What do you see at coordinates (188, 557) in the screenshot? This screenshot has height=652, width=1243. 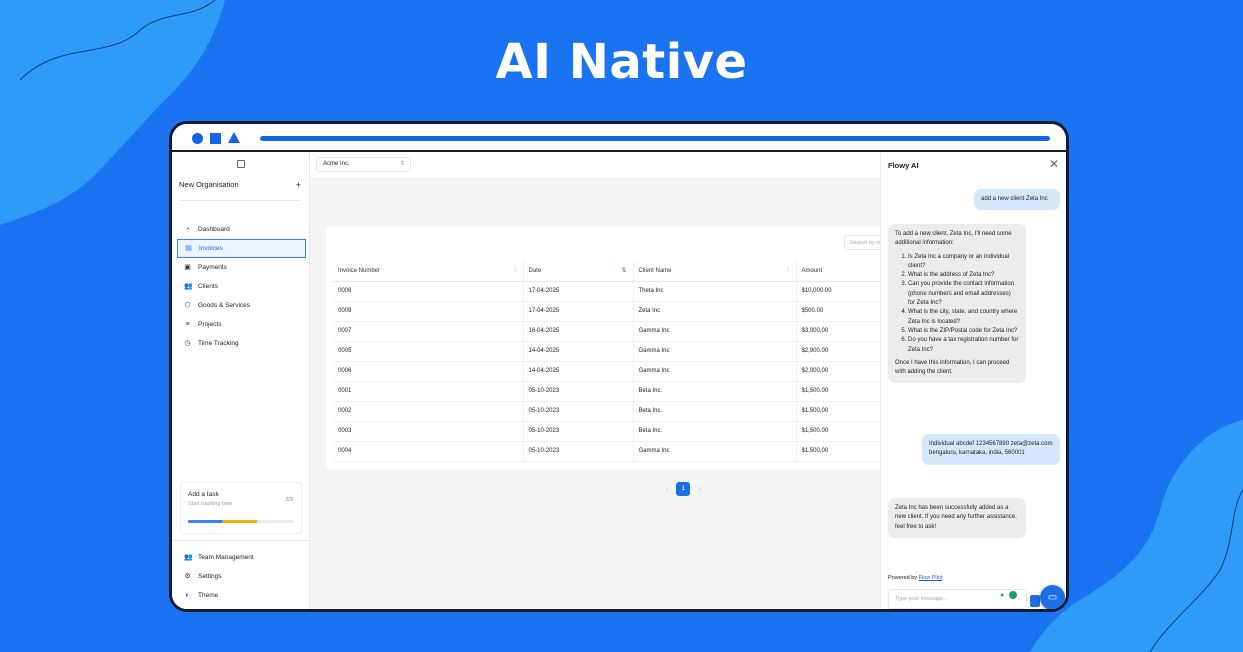 I see `team-icon: 👥` at bounding box center [188, 557].